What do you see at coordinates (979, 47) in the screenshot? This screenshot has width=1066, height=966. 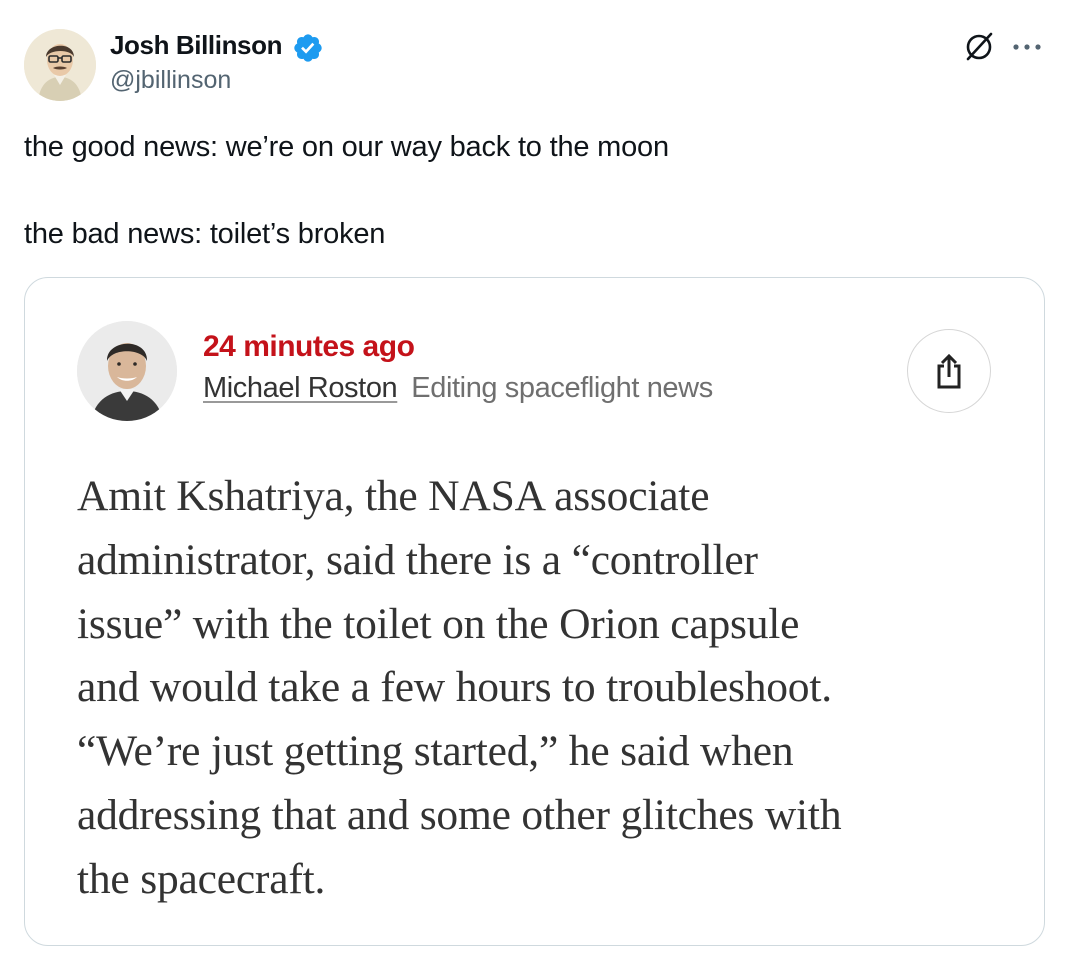 I see `grok-icon` at bounding box center [979, 47].